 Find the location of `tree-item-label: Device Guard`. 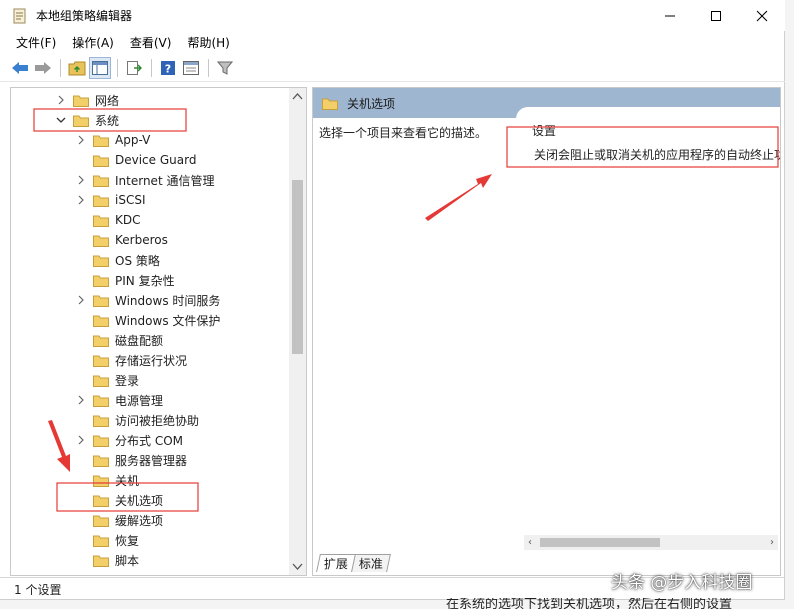

tree-item-label: Device Guard is located at coordinates (156, 160).